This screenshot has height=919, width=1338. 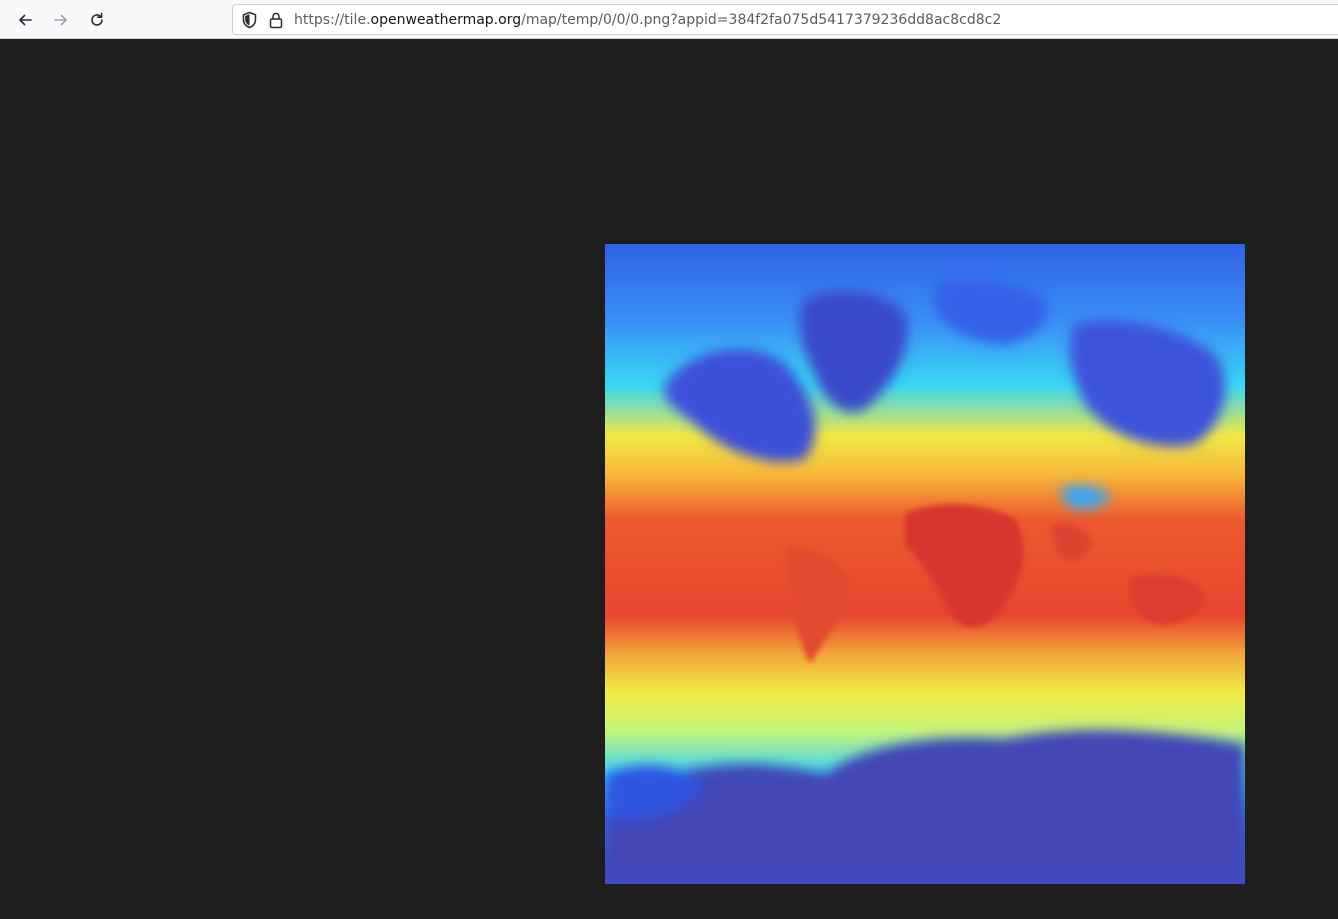 I want to click on back-button, so click(x=25, y=20).